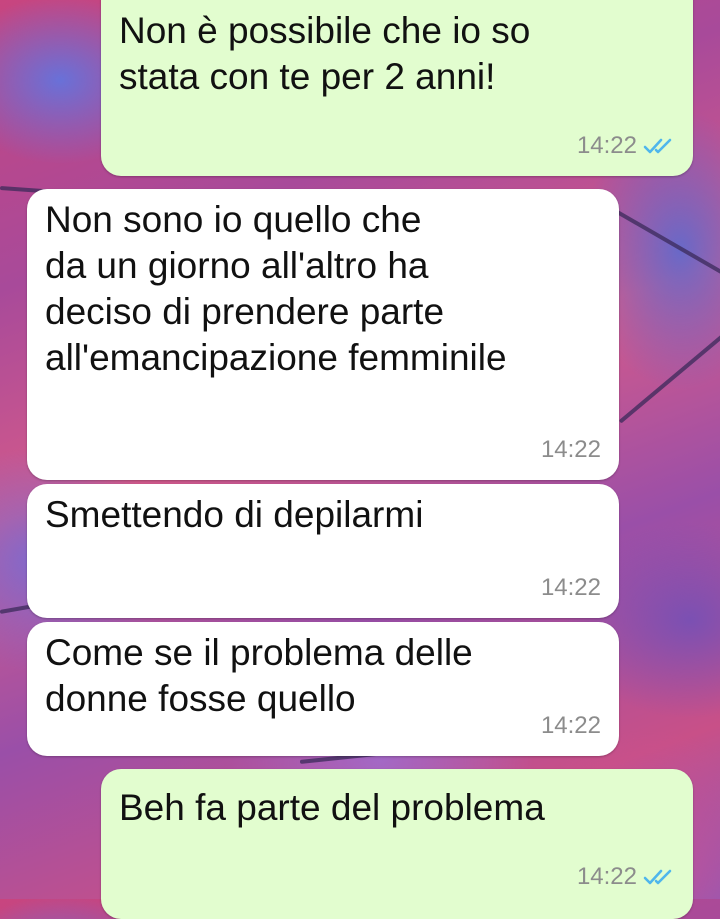 Image resolution: width=720 pixels, height=919 pixels. Describe the element at coordinates (307, 76) in the screenshot. I see `message-line: stata con te per 2 anni!` at that location.